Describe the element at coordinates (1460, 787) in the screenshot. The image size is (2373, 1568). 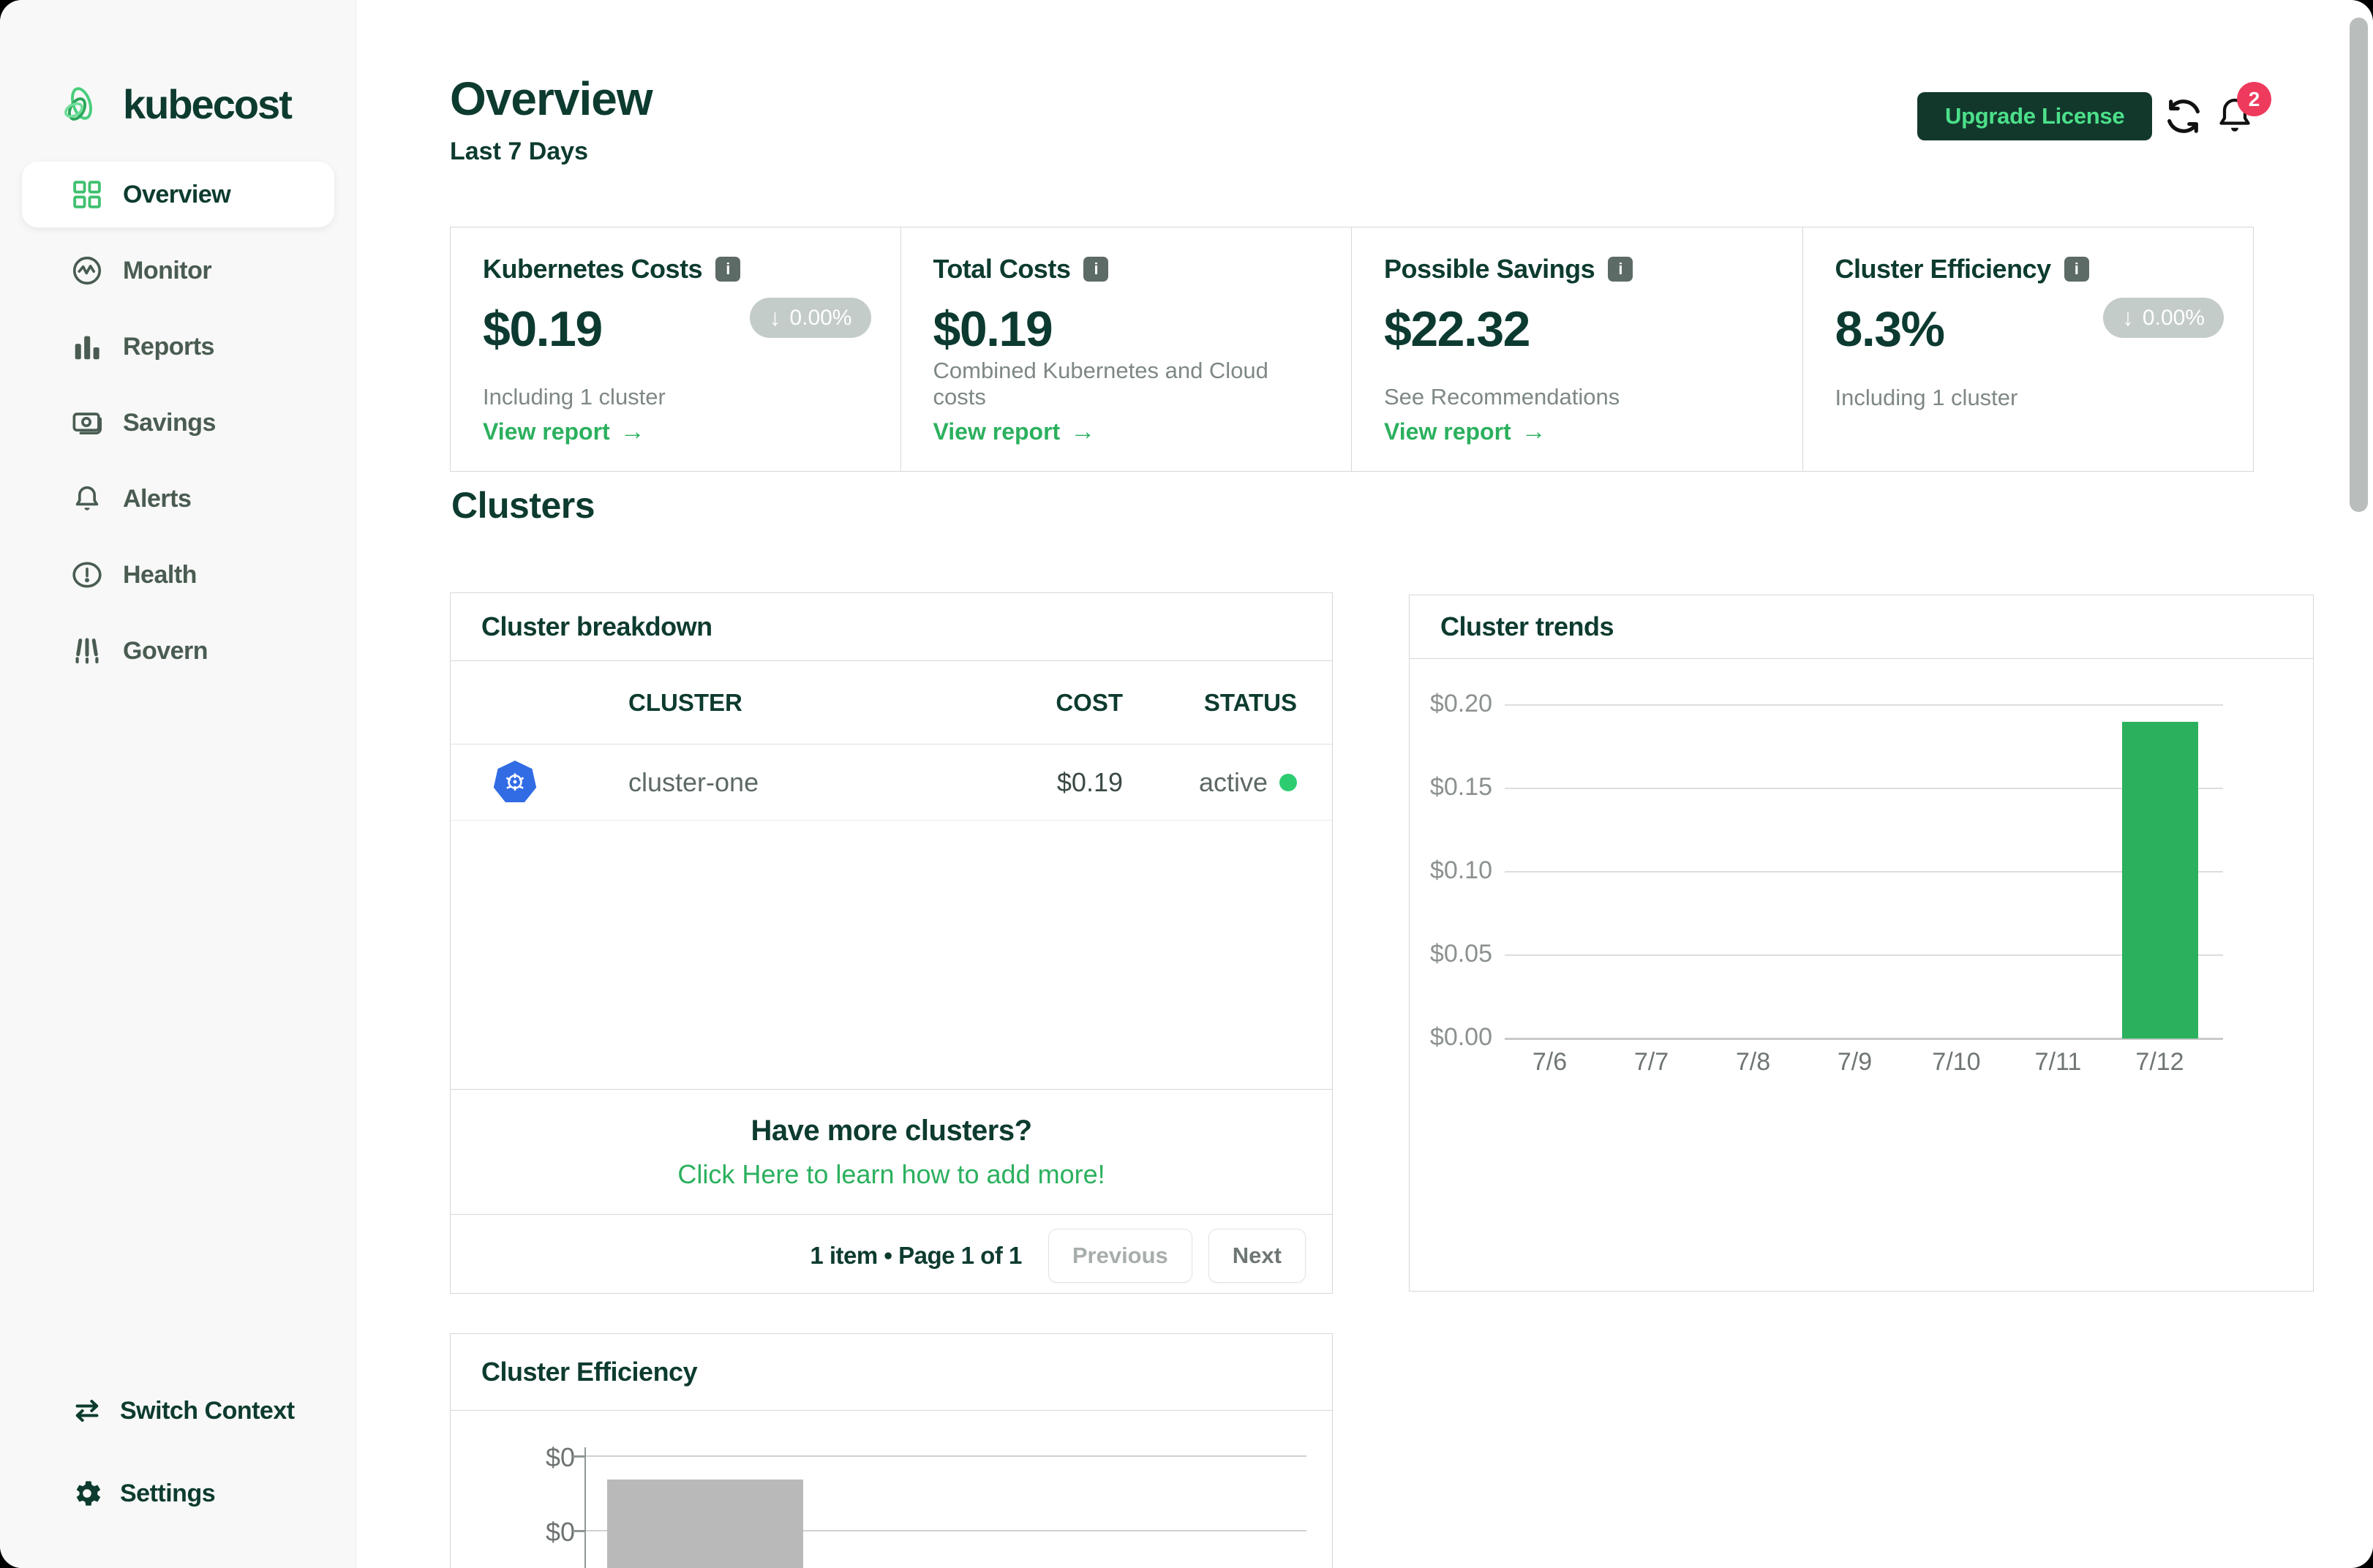
I see `trends-y-tick-label: $0.15` at that location.